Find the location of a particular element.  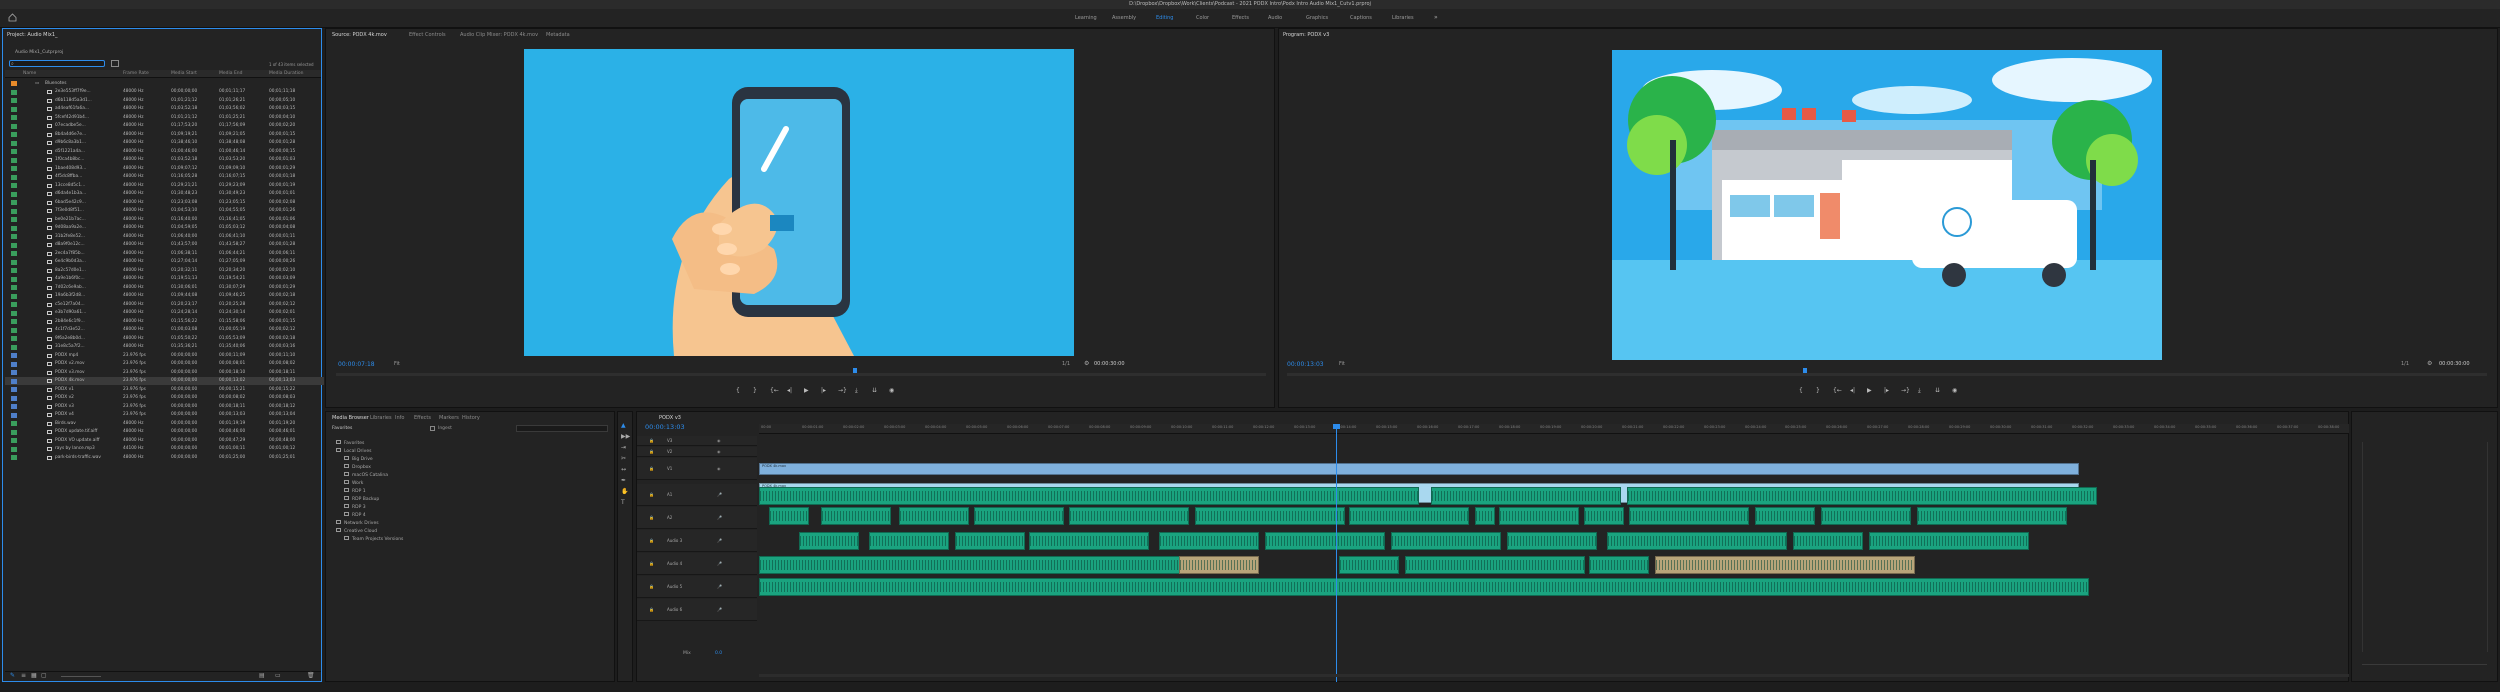

timeline-playhead is located at coordinates (1336, 426).